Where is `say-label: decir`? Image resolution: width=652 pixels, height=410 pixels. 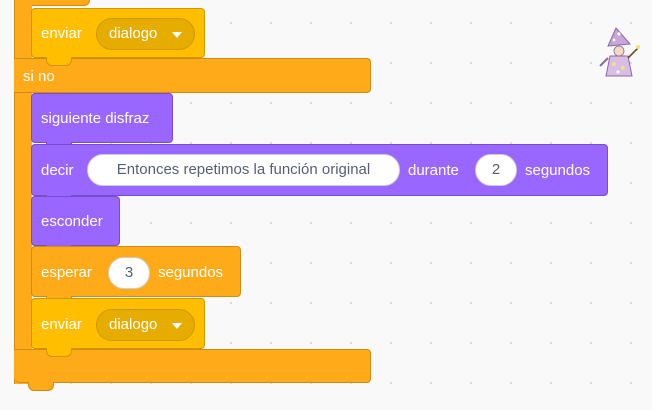 say-label: decir is located at coordinates (57, 170).